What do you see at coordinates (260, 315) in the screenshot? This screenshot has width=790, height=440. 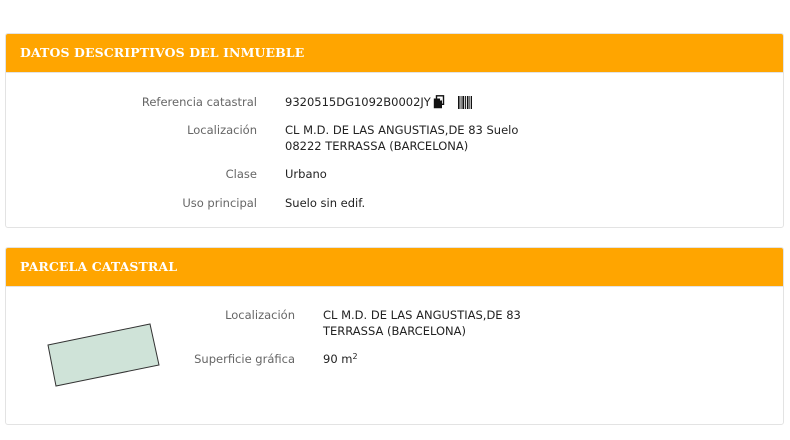 I see `parcela-localizacion-label: Localización` at bounding box center [260, 315].